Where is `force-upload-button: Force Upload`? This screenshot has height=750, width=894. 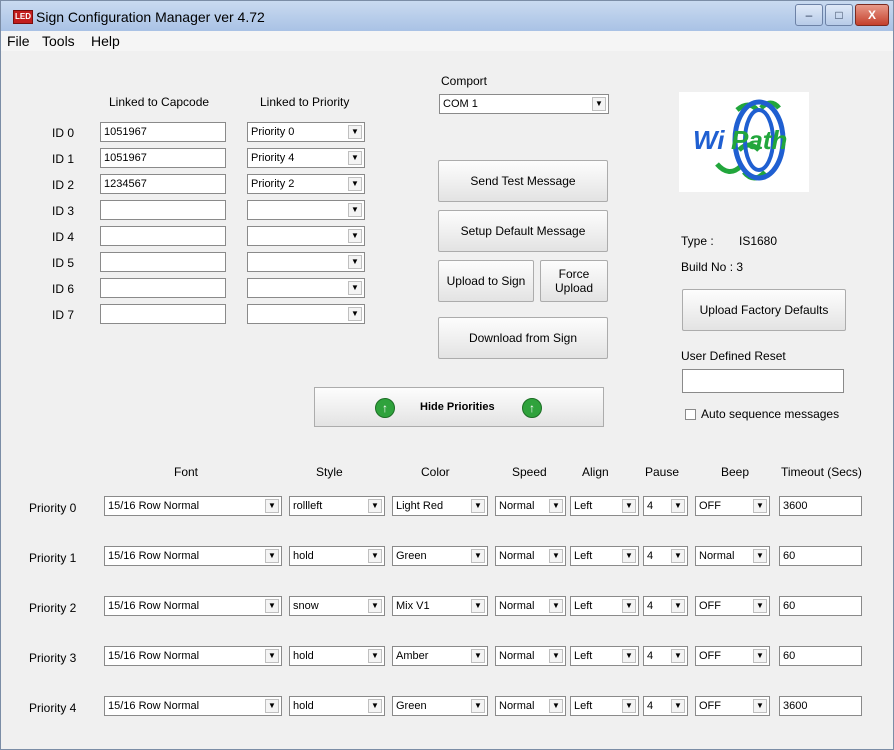 force-upload-button: Force Upload is located at coordinates (574, 281).